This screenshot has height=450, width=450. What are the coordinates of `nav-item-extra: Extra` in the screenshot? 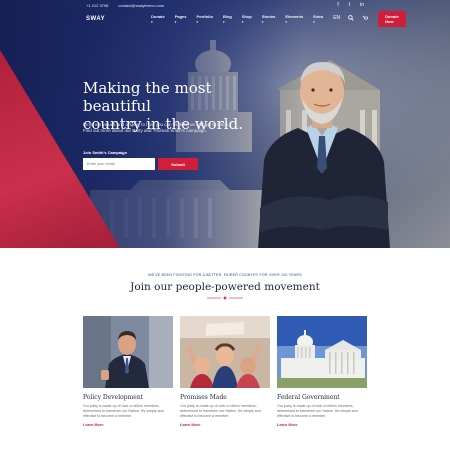 It's located at (318, 19).